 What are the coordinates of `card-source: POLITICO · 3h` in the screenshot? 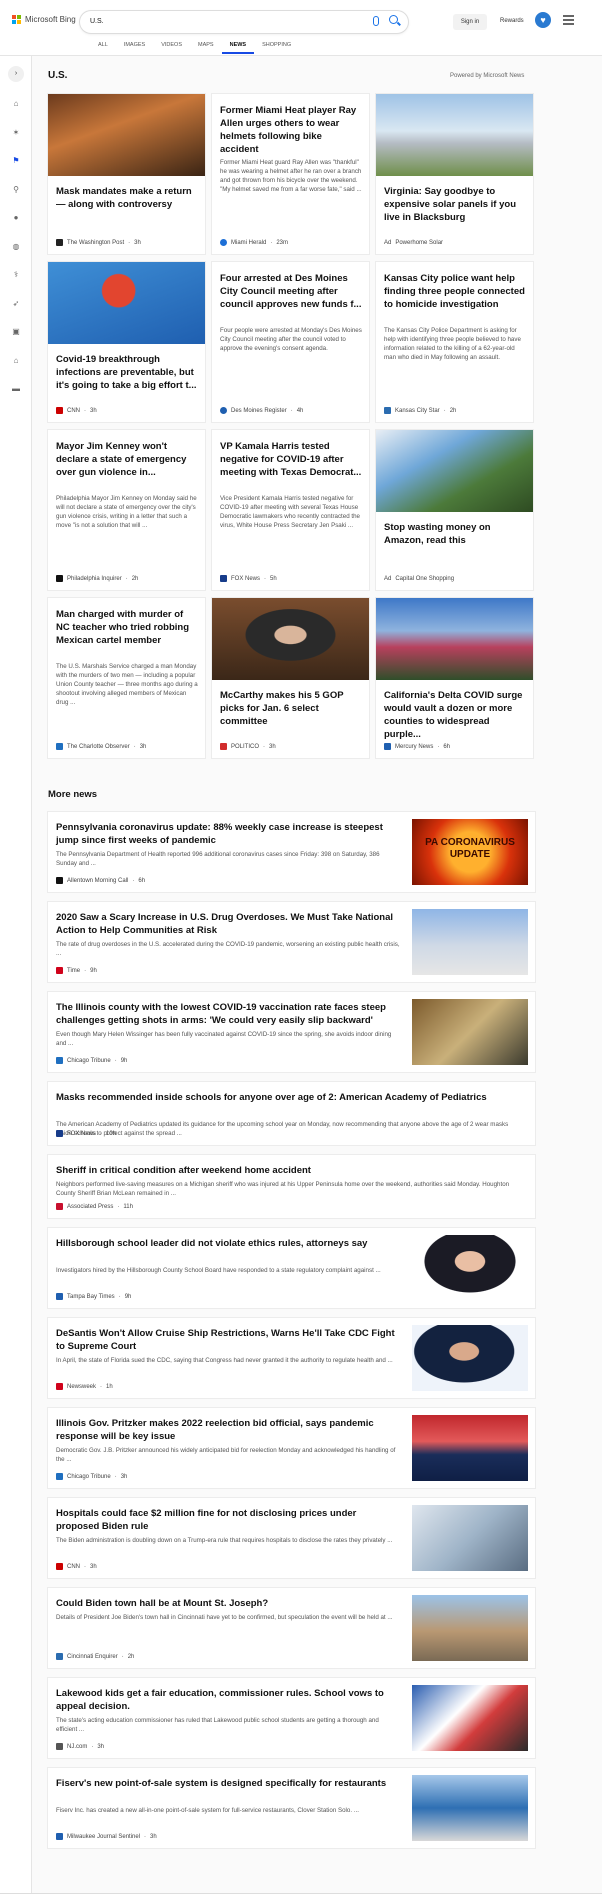 It's located at (248, 746).